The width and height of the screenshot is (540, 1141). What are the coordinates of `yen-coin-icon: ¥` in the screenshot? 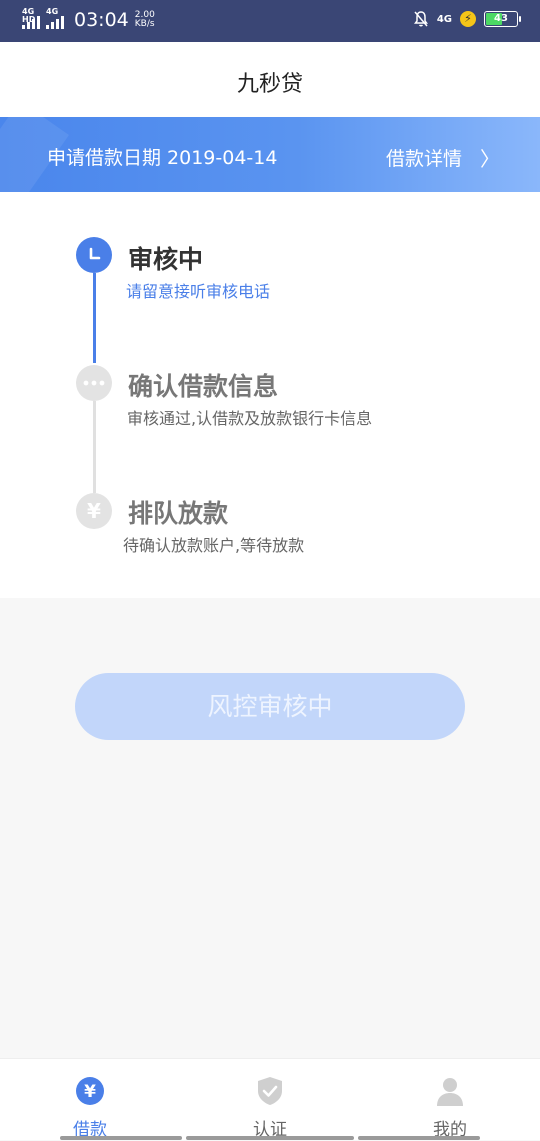 It's located at (90, 1091).